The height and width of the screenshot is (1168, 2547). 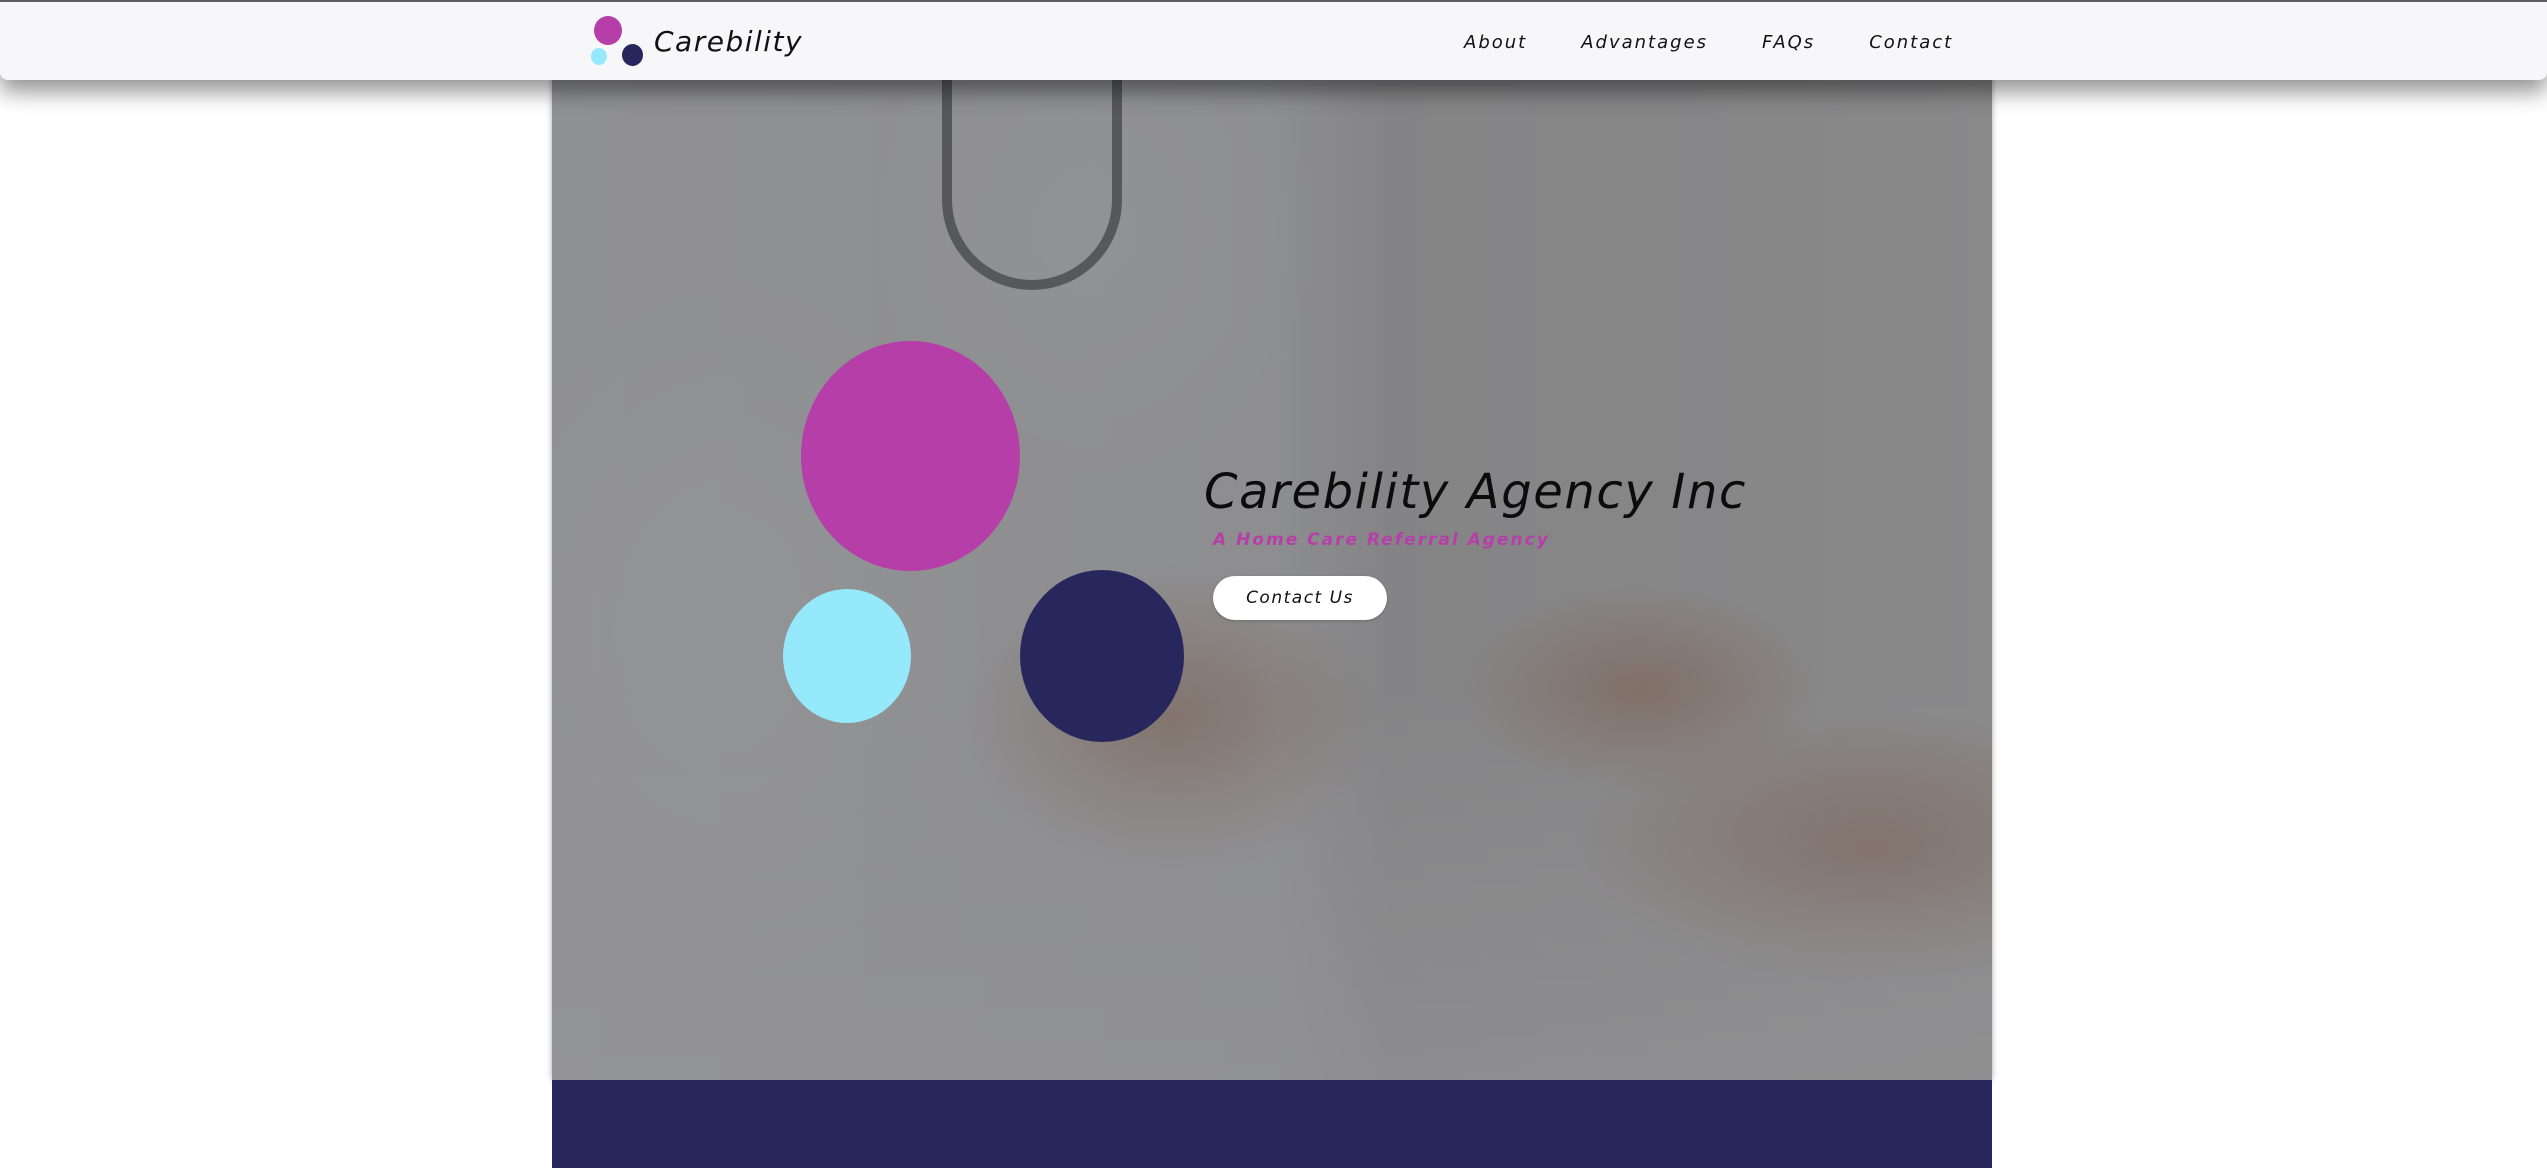 I want to click on brand-name: Carebility, so click(x=728, y=42).